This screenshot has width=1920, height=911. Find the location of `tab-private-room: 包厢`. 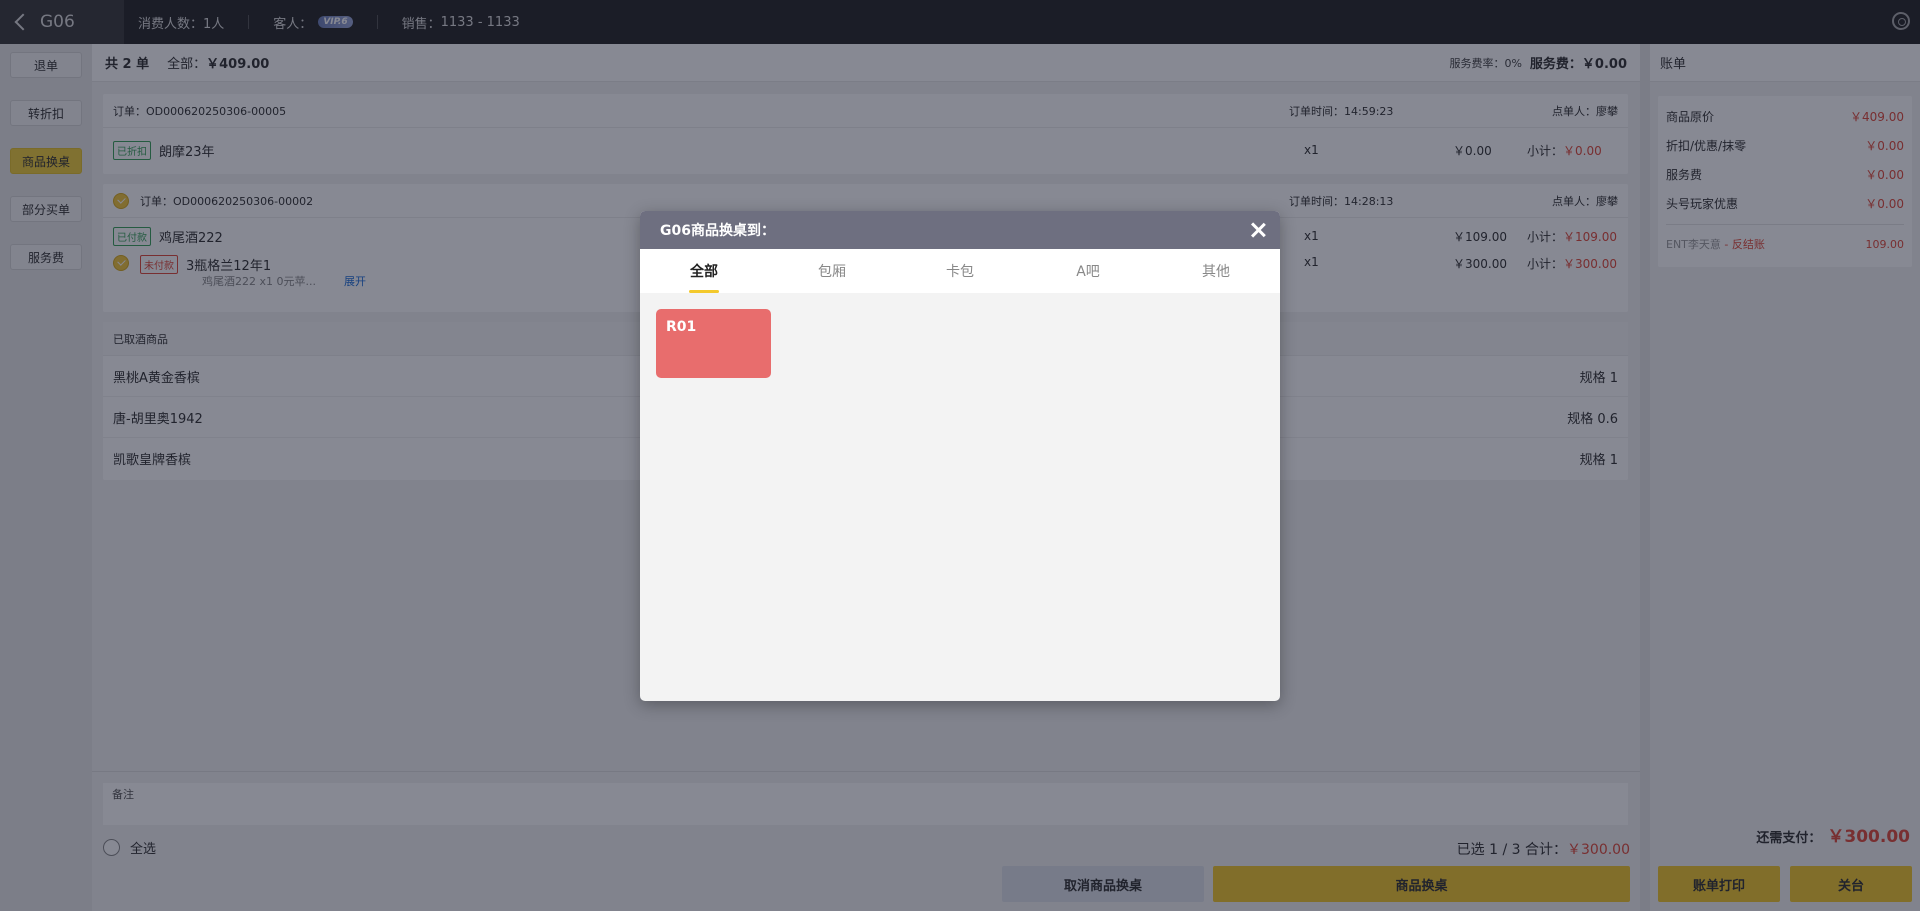

tab-private-room: 包厢 is located at coordinates (832, 271).